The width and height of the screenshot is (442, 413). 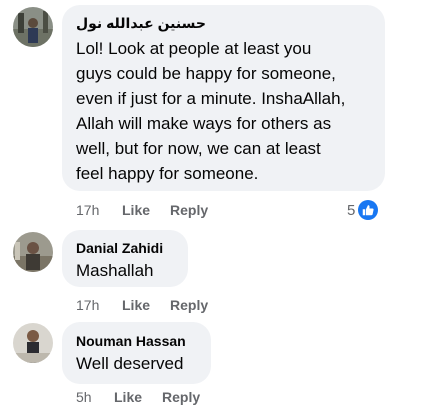 What do you see at coordinates (194, 48) in the screenshot?
I see `comment-text-line: Lol! Look at people at least you` at bounding box center [194, 48].